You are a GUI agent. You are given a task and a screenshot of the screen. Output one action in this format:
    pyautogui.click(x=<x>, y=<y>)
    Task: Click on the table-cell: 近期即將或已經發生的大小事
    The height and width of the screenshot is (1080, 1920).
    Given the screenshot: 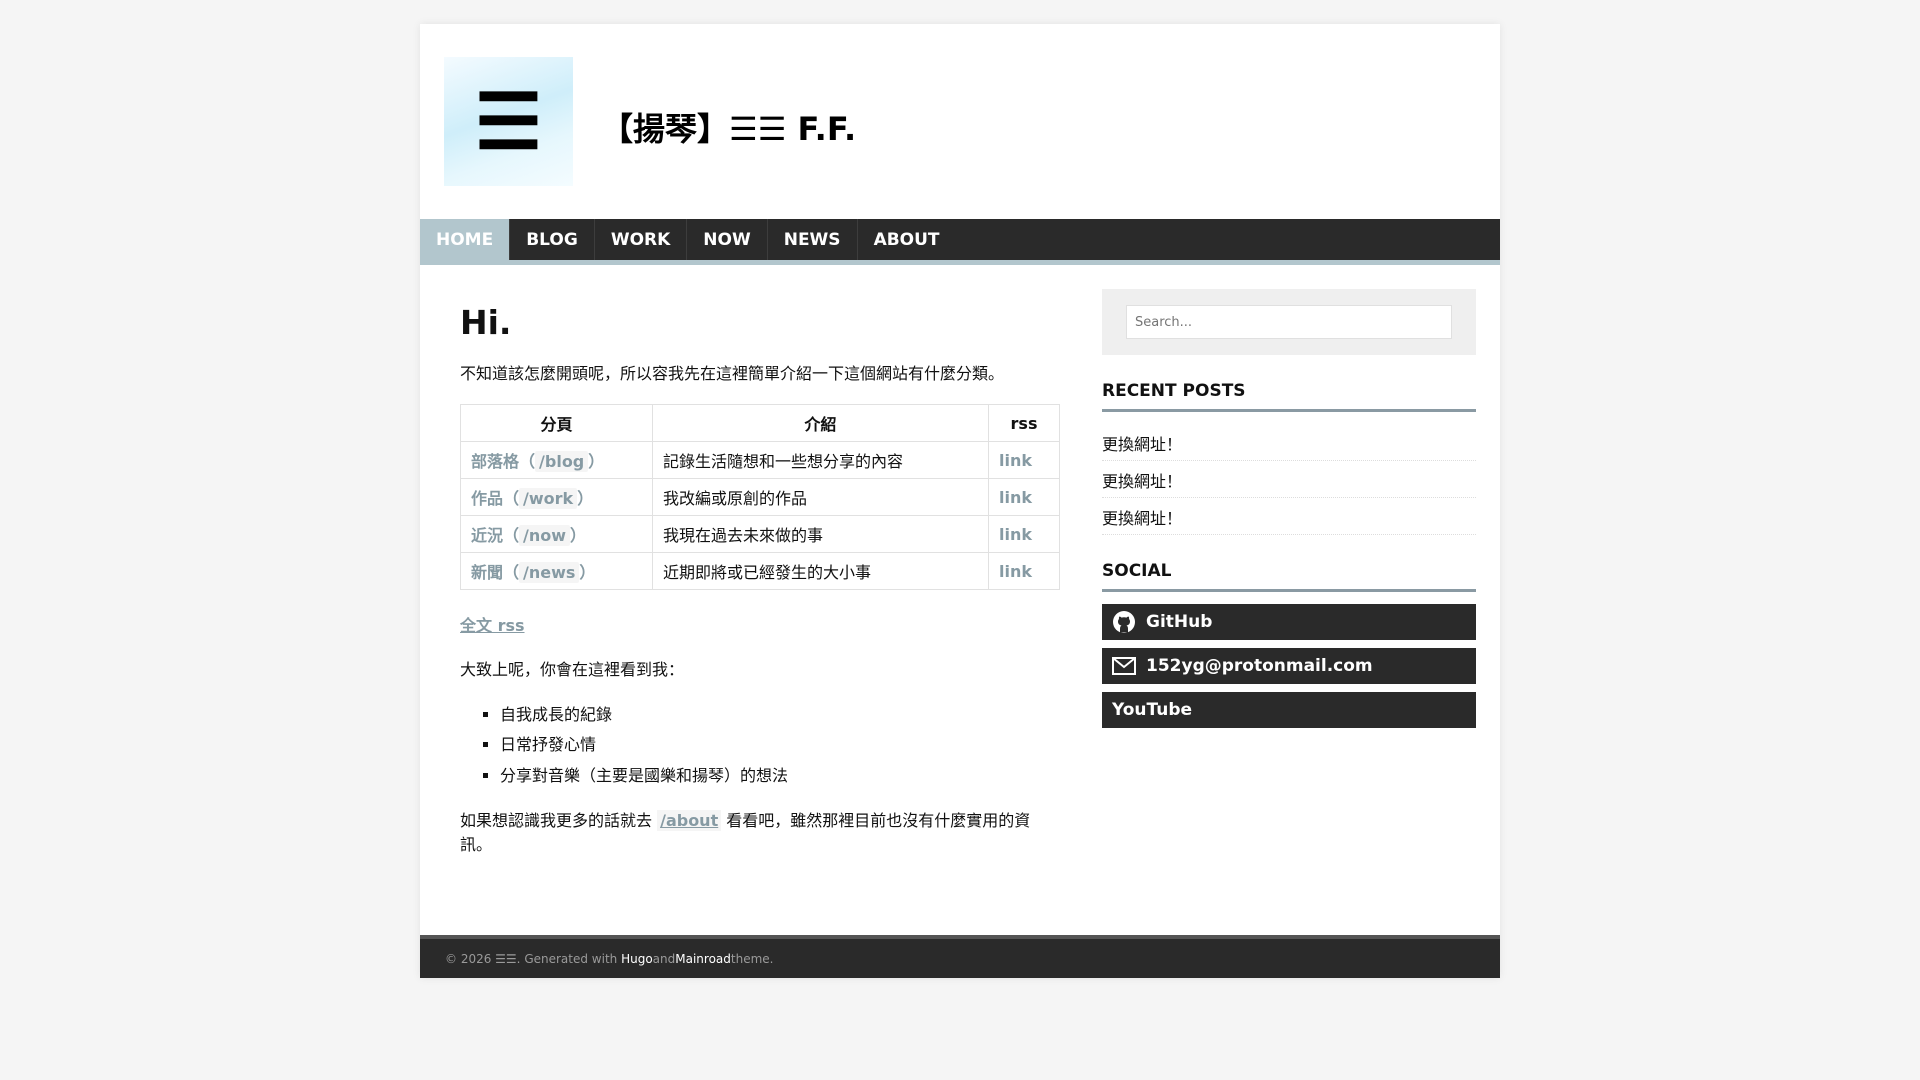 What is the action you would take?
    pyautogui.click(x=820, y=571)
    